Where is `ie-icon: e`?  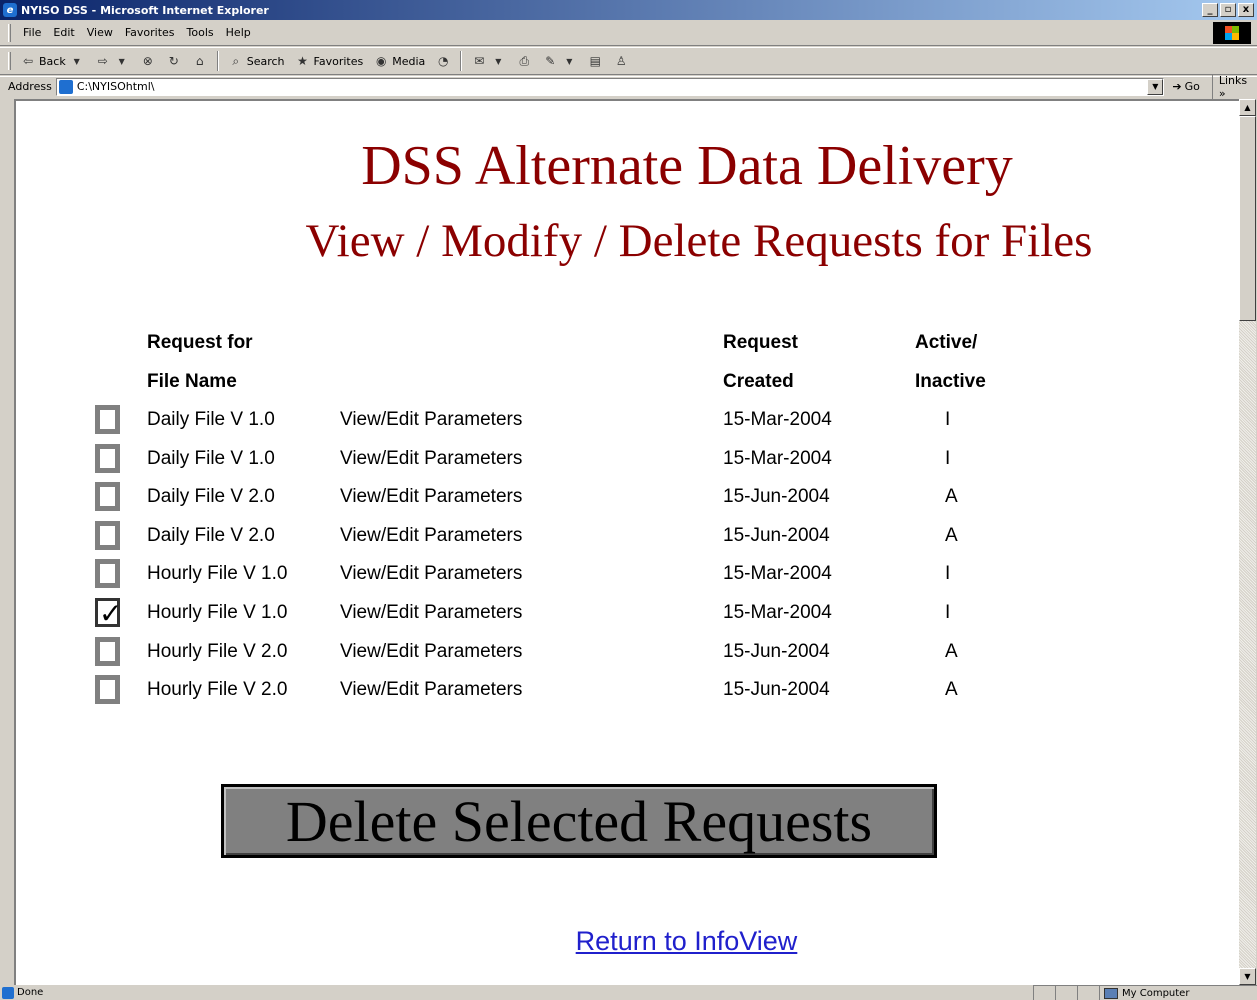
ie-icon: e is located at coordinates (10, 10).